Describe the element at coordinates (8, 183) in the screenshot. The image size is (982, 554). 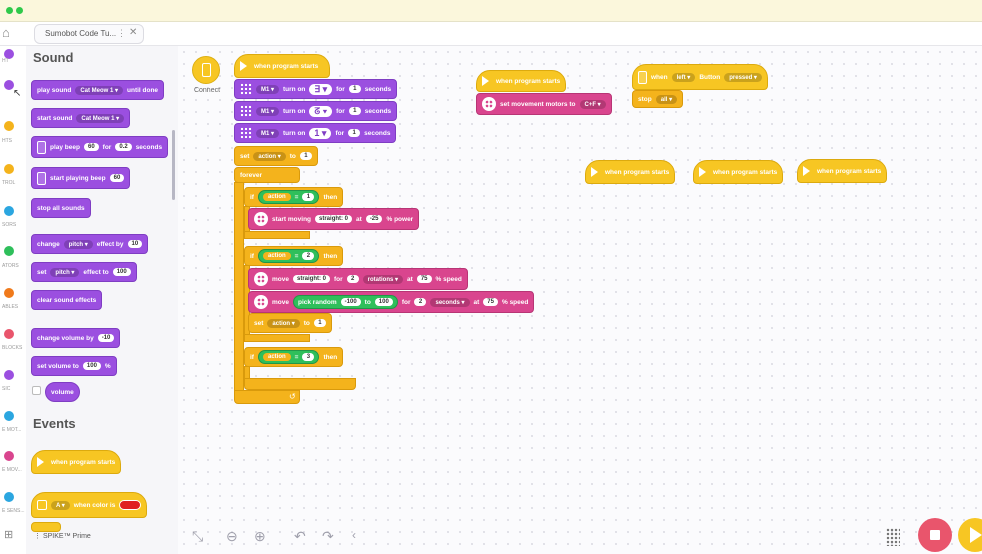
I see `category-label: TROL` at that location.